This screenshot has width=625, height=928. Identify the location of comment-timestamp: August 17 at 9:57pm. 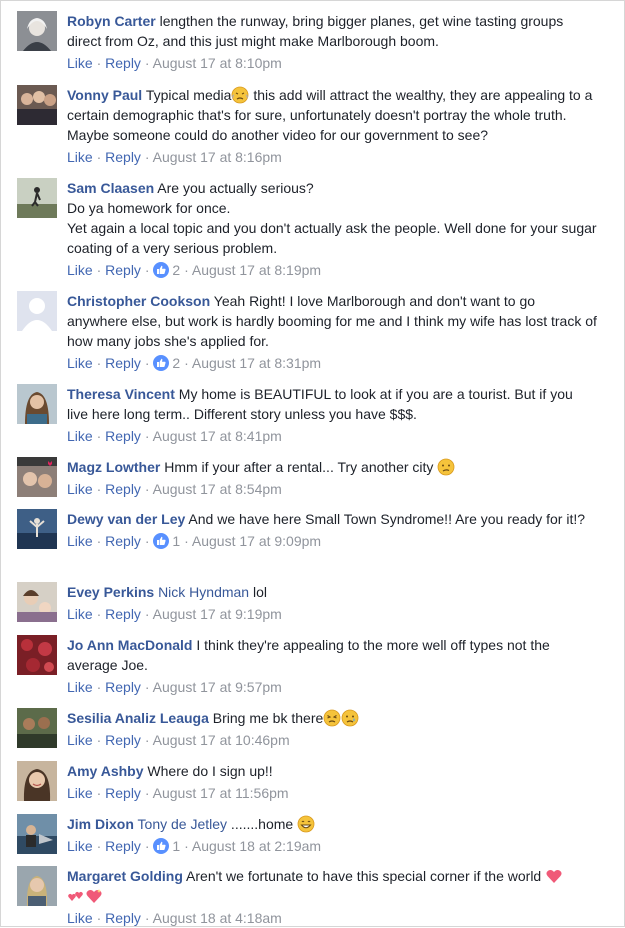
(217, 687).